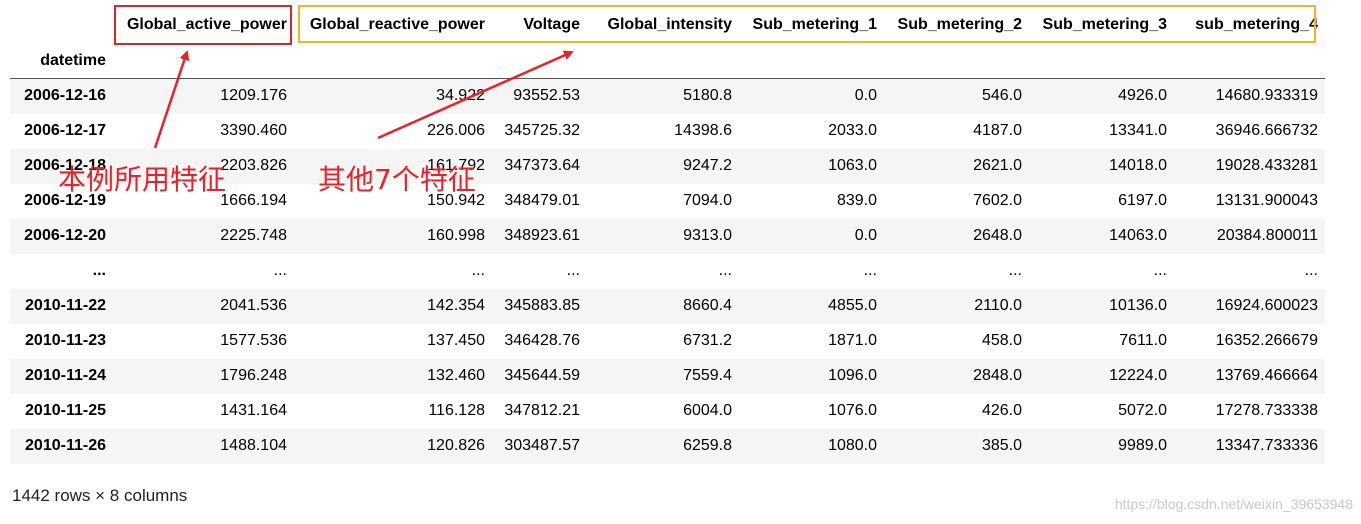  Describe the element at coordinates (456, 130) in the screenshot. I see `table-cell: 226.006` at that location.